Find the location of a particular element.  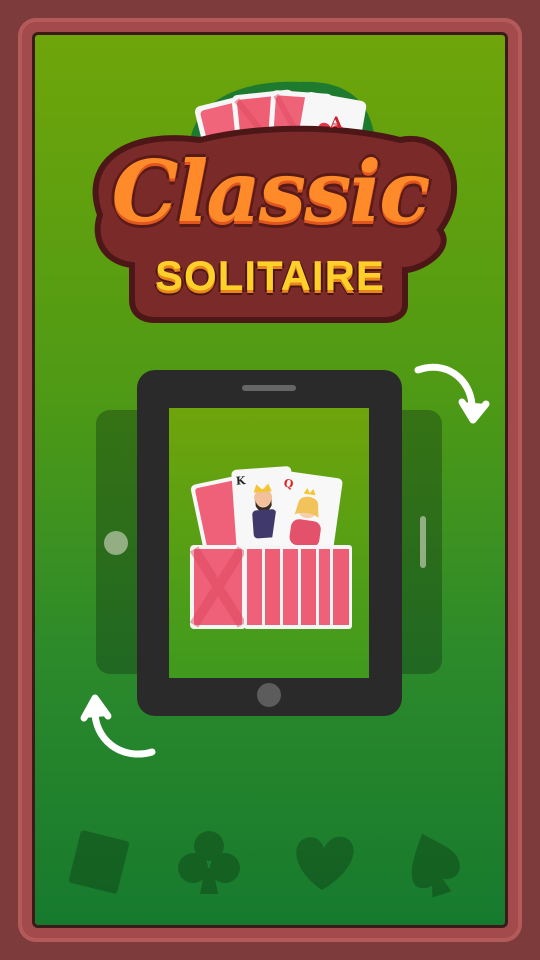

ghost-speaker is located at coordinates (423, 542).